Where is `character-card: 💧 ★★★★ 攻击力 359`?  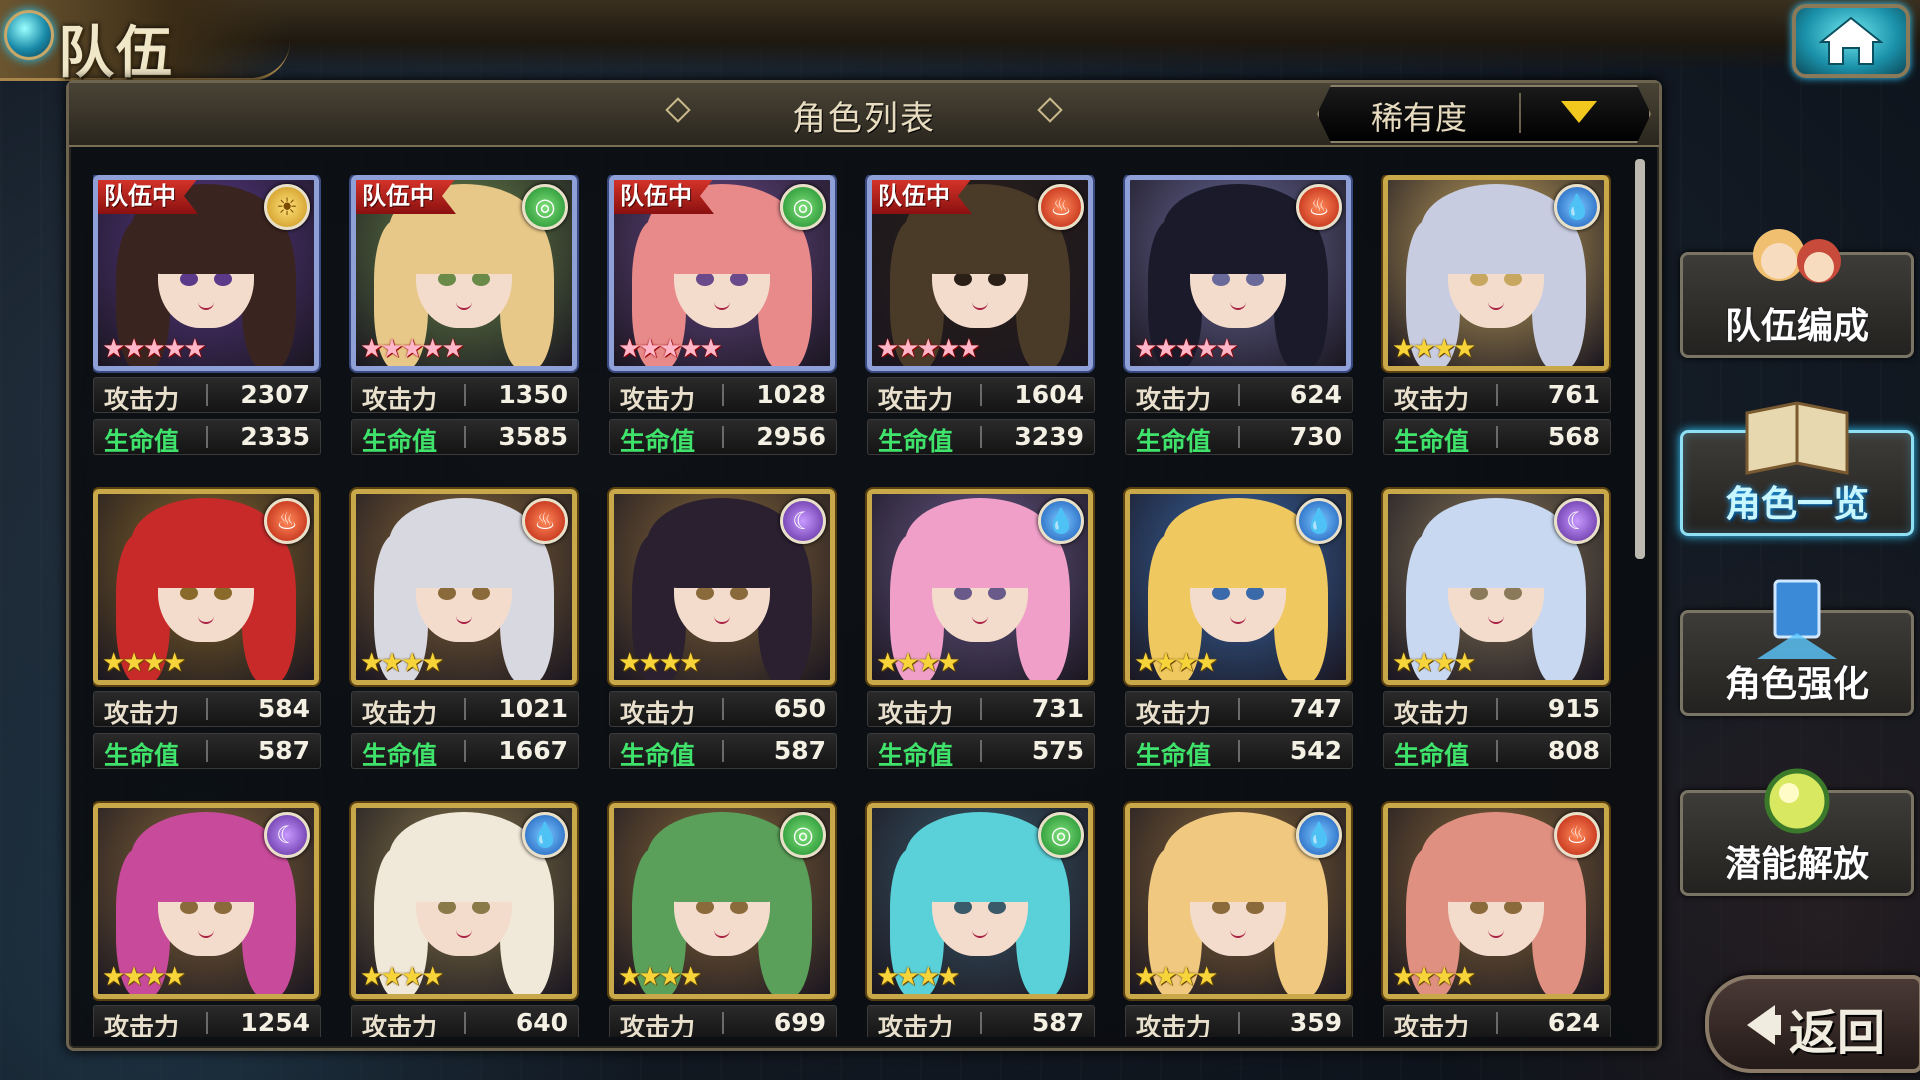 character-card: 💧 ★★★★ 攻击力 359 is located at coordinates (1239, 920).